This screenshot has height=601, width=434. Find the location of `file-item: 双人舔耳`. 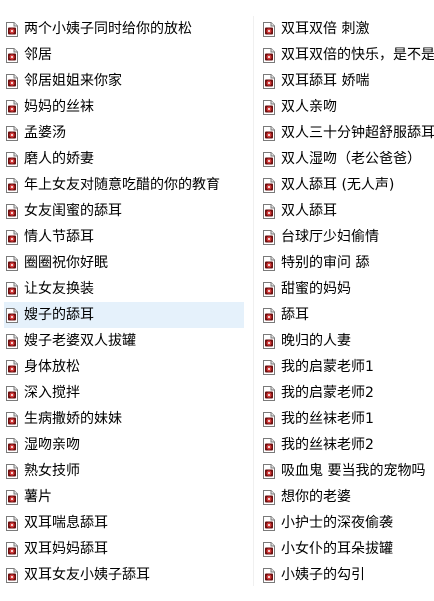

file-item: 双人舔耳 is located at coordinates (347, 211).